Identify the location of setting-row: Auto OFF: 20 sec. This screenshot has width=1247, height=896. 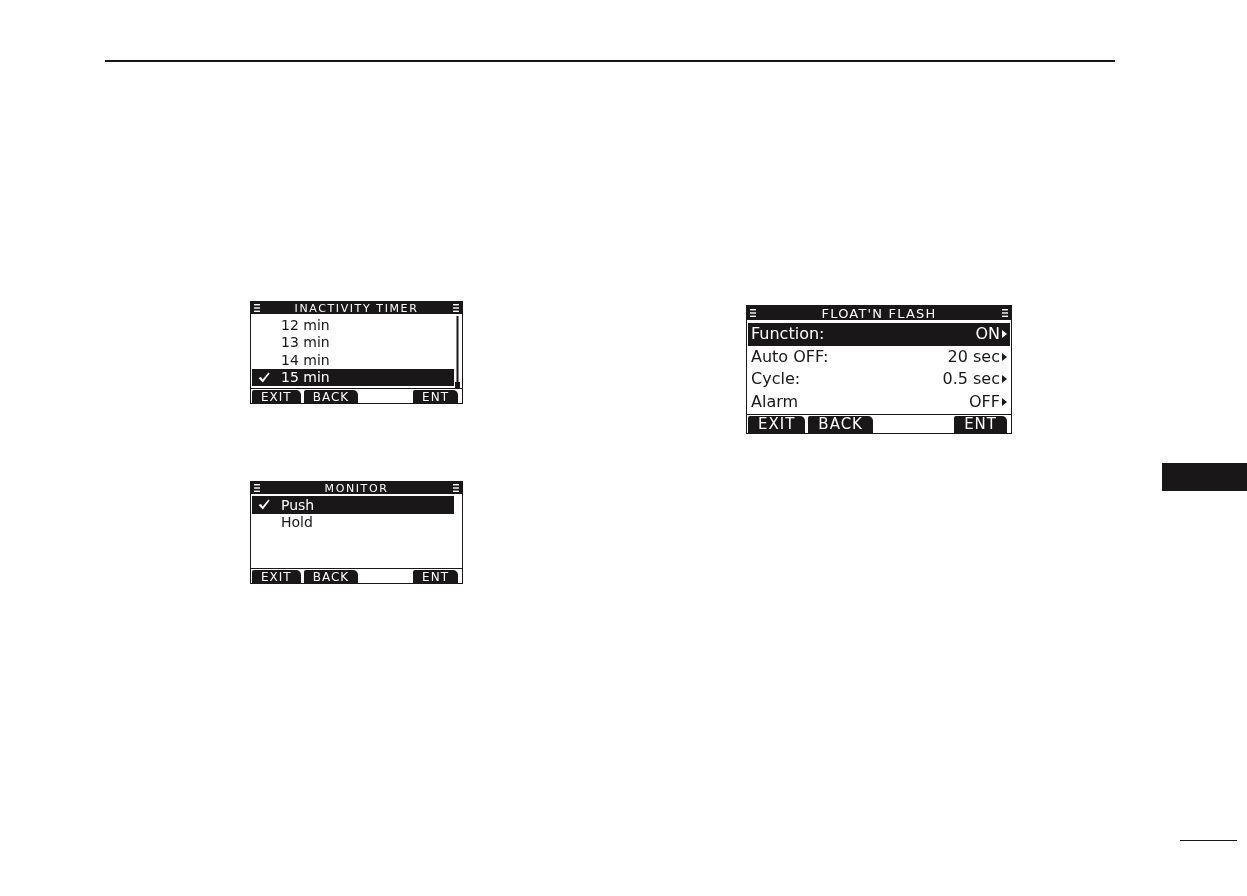
(879, 356).